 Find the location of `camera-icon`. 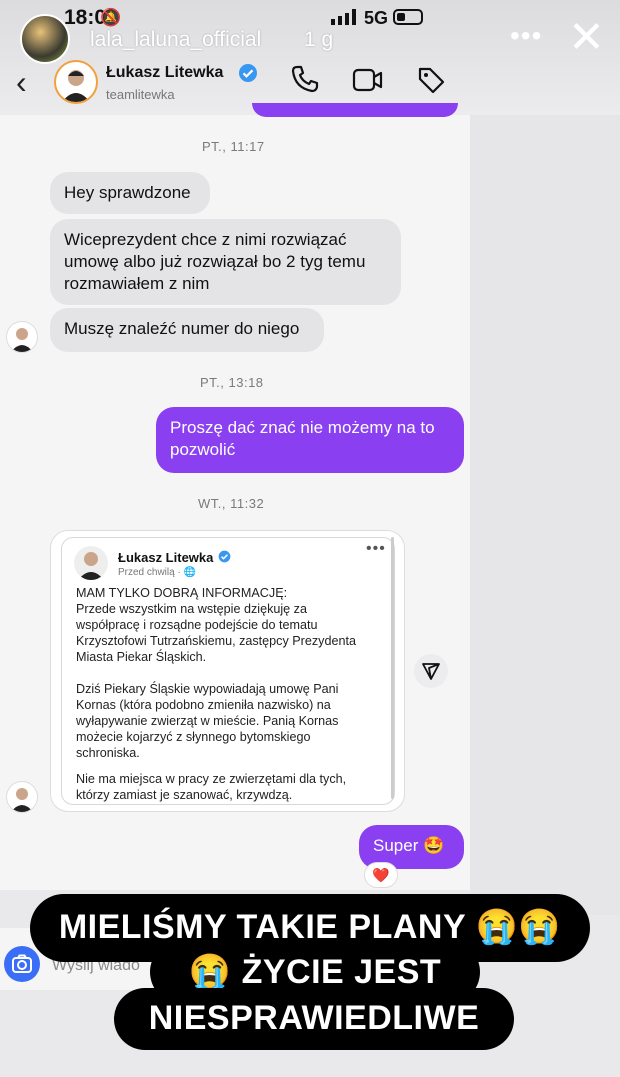

camera-icon is located at coordinates (22, 963).